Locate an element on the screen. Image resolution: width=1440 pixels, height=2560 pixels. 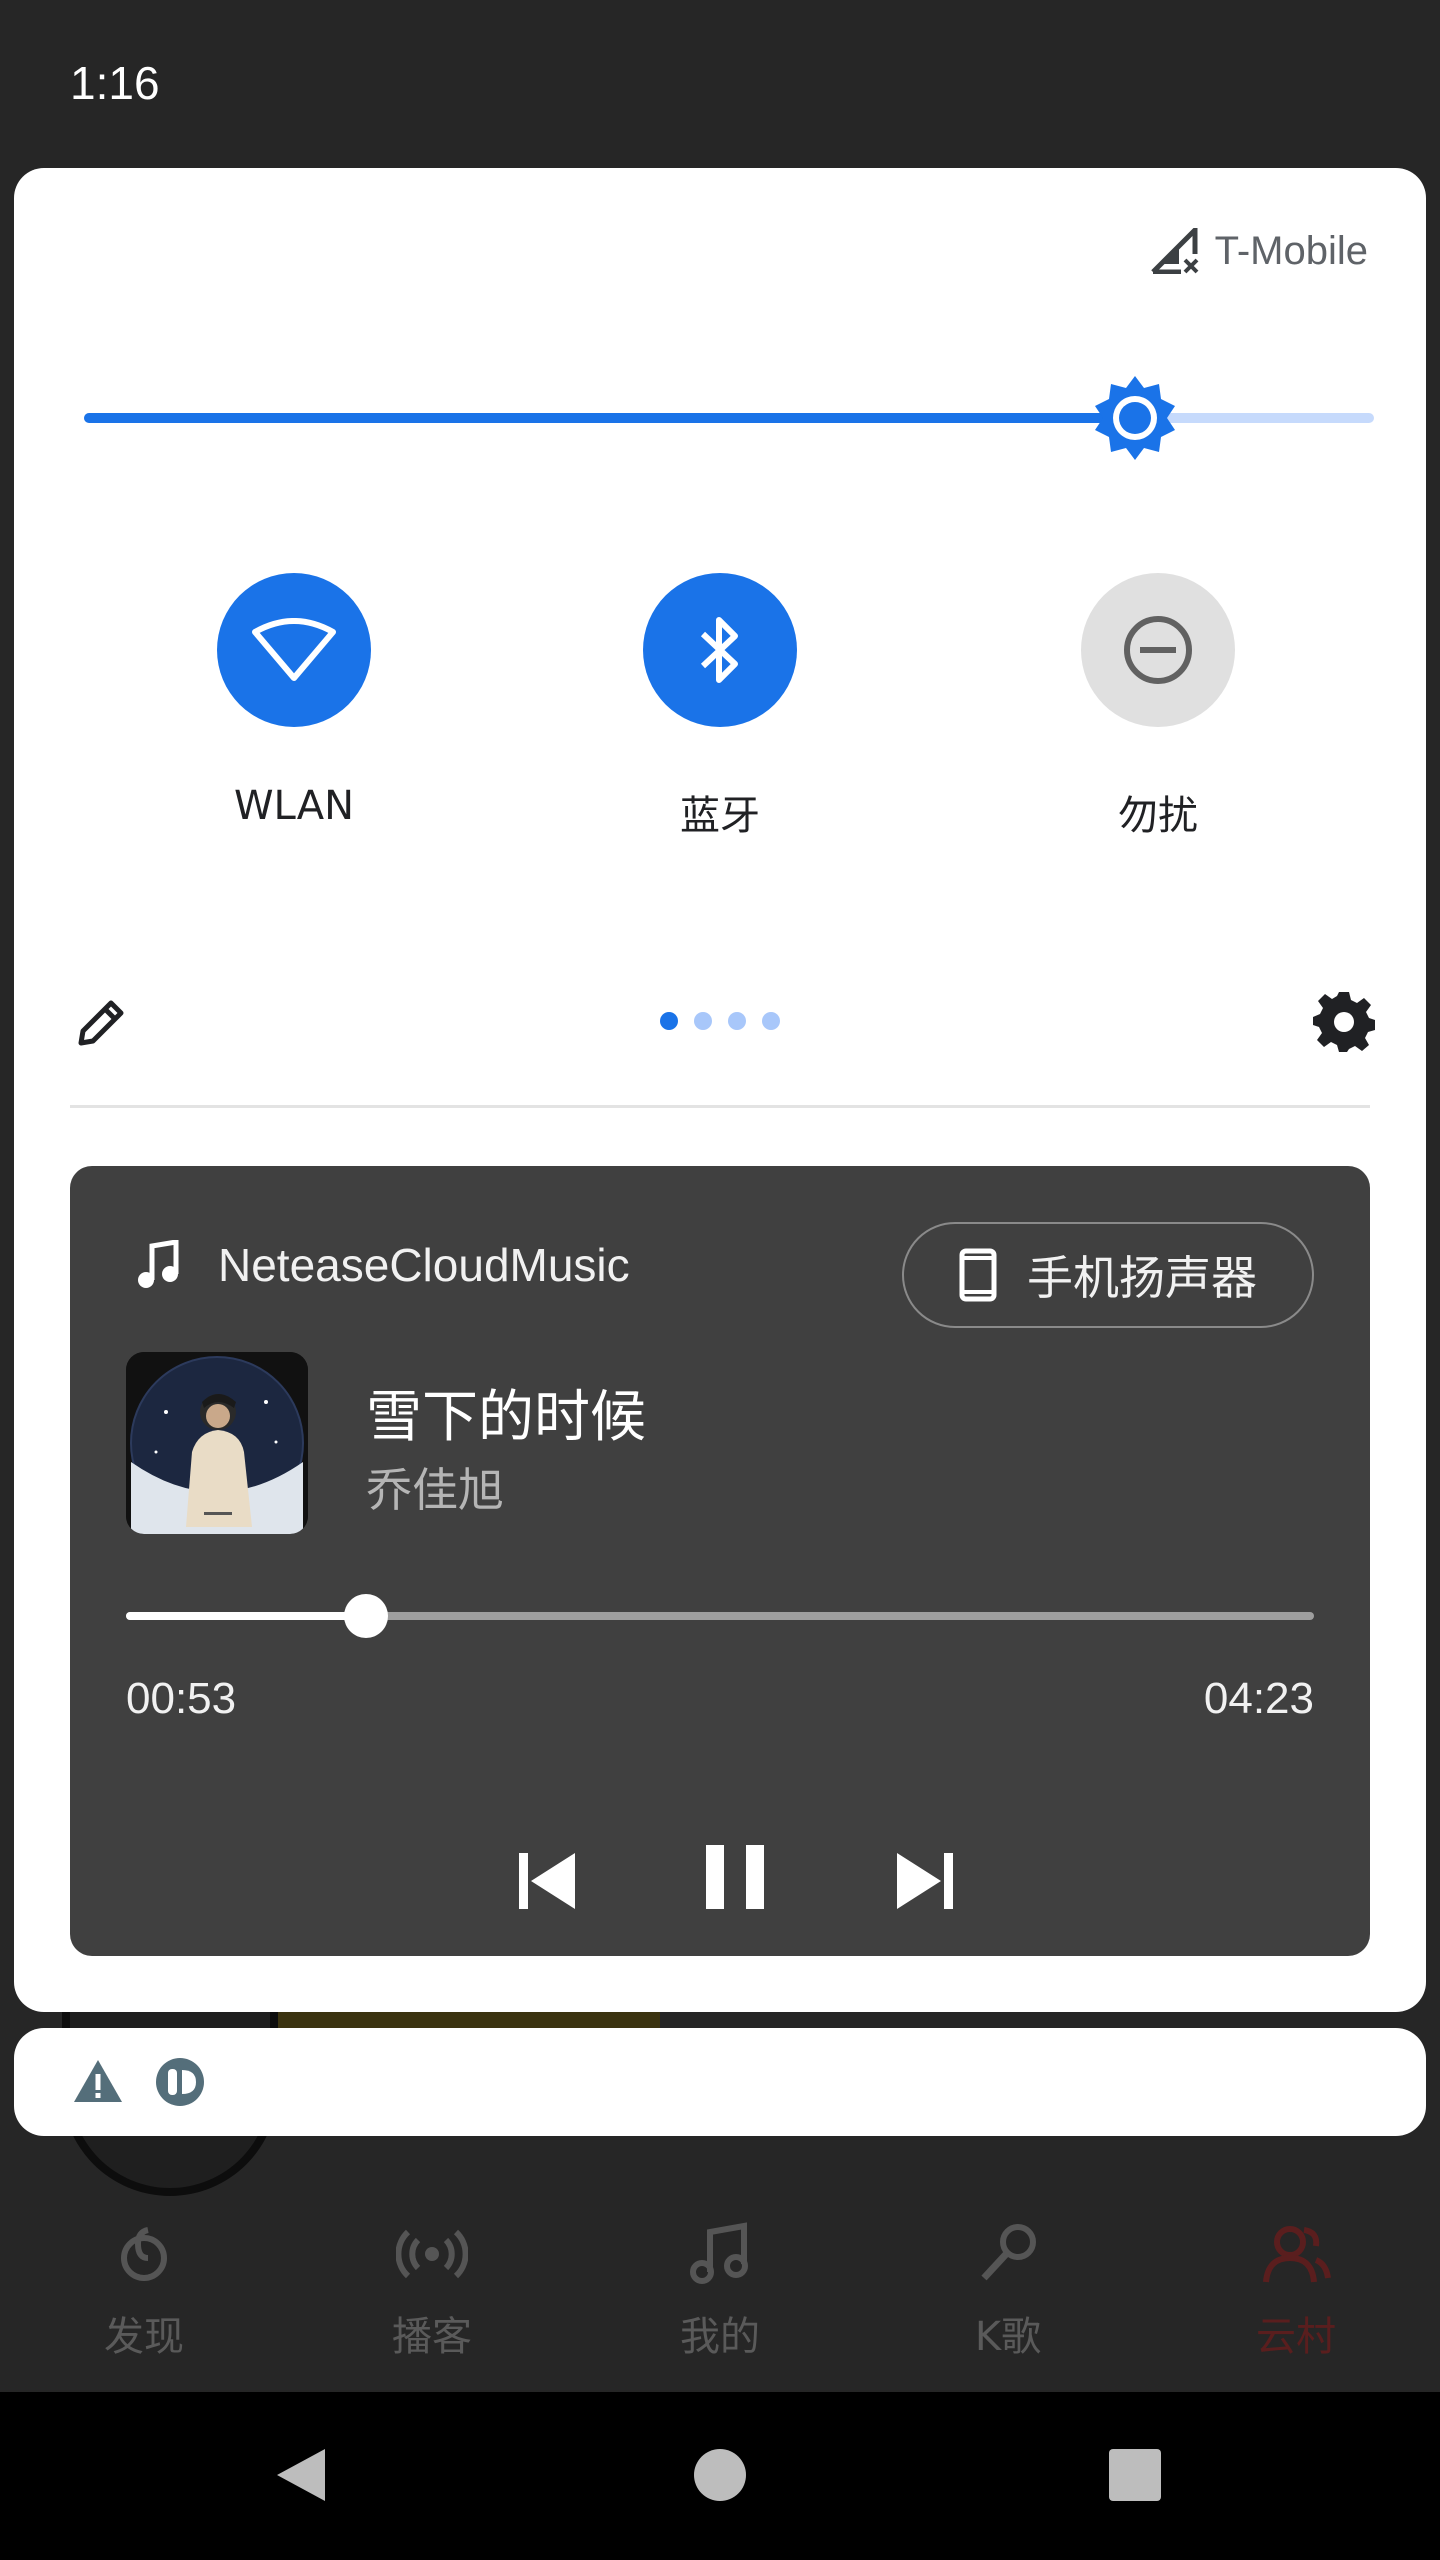
tab-discover: 发现 is located at coordinates (144, 2291).